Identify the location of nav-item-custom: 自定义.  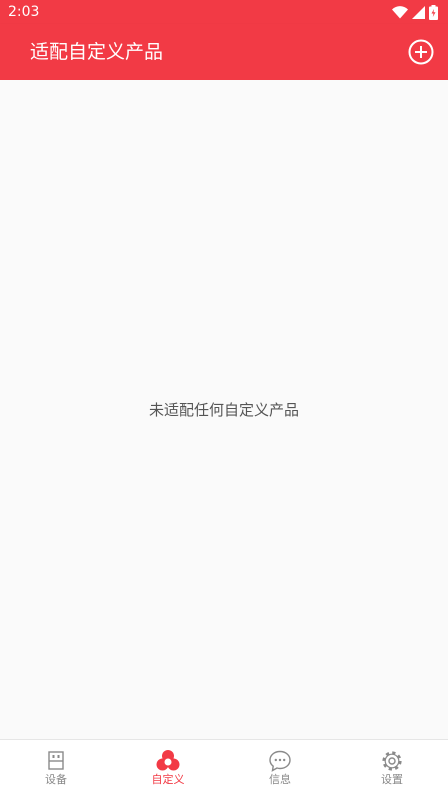
(168, 768).